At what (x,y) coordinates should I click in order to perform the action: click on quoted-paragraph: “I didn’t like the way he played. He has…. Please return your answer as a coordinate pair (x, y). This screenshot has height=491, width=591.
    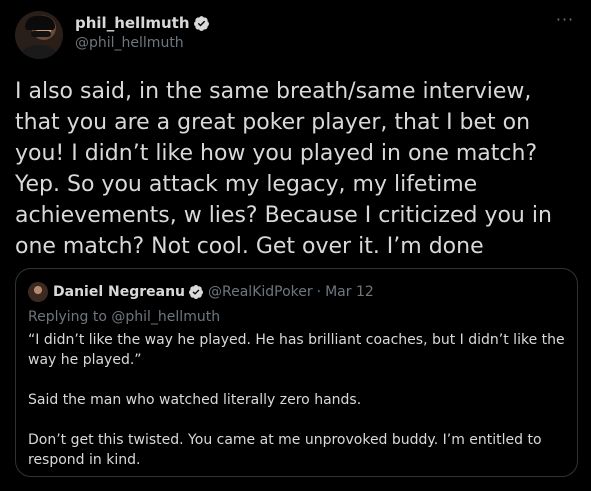
    Looking at the image, I should click on (296, 350).